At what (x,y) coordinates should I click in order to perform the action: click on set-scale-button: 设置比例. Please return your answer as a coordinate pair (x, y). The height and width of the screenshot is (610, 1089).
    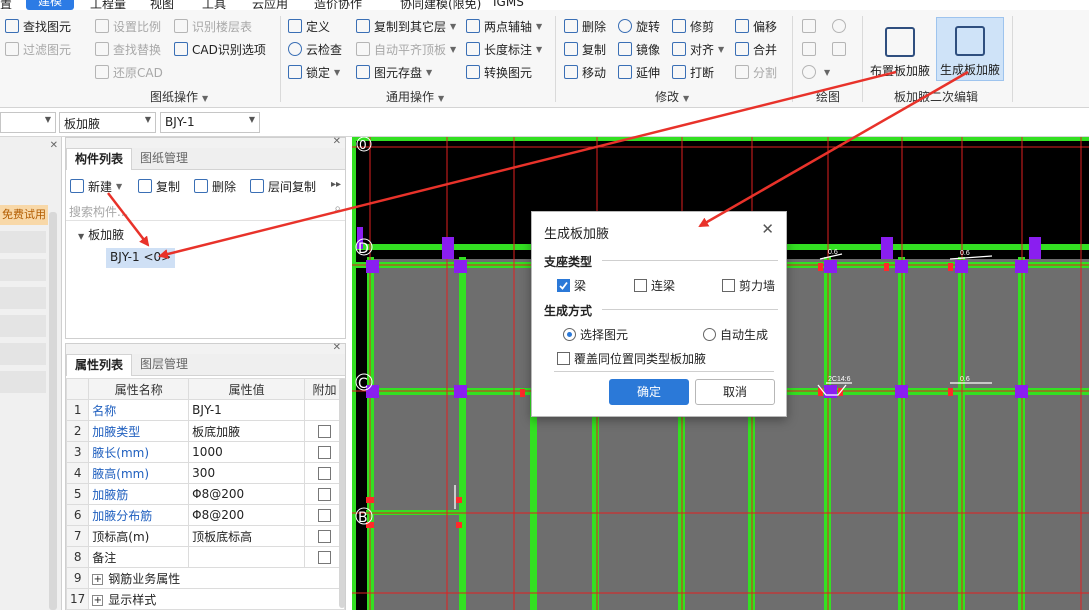
    Looking at the image, I should click on (128, 26).